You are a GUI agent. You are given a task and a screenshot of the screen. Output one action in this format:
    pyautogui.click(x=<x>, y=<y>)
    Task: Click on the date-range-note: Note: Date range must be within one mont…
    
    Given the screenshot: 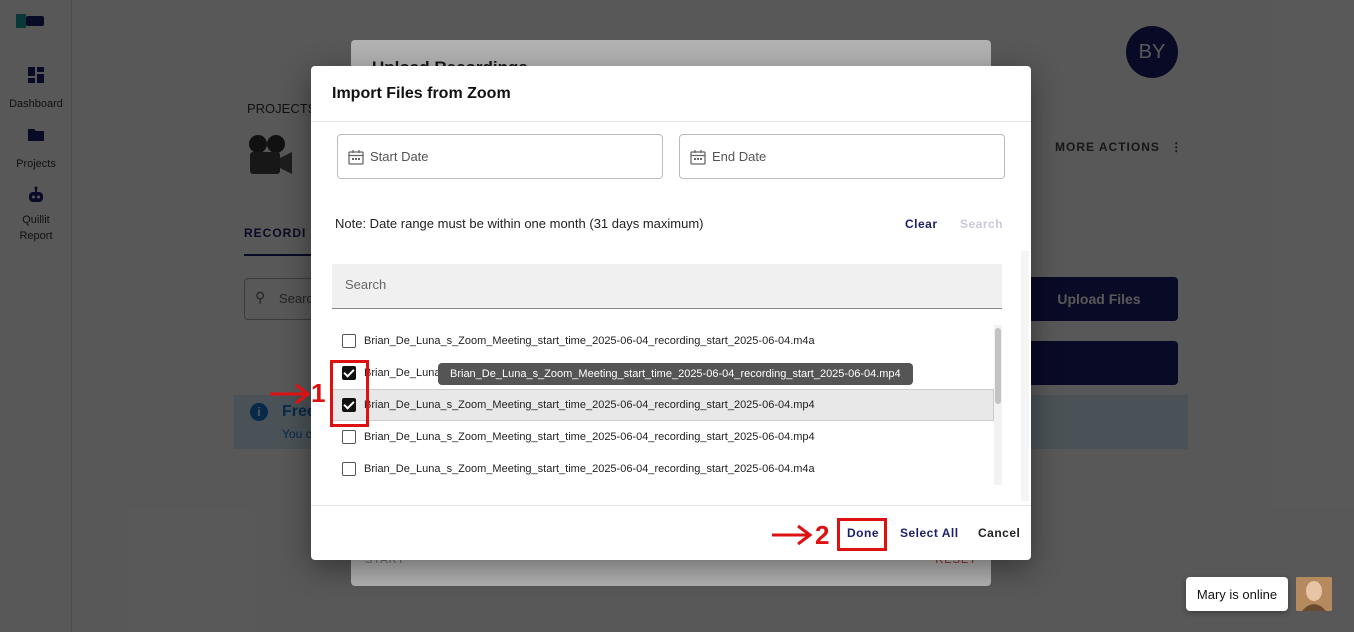 What is the action you would take?
    pyautogui.click(x=519, y=223)
    